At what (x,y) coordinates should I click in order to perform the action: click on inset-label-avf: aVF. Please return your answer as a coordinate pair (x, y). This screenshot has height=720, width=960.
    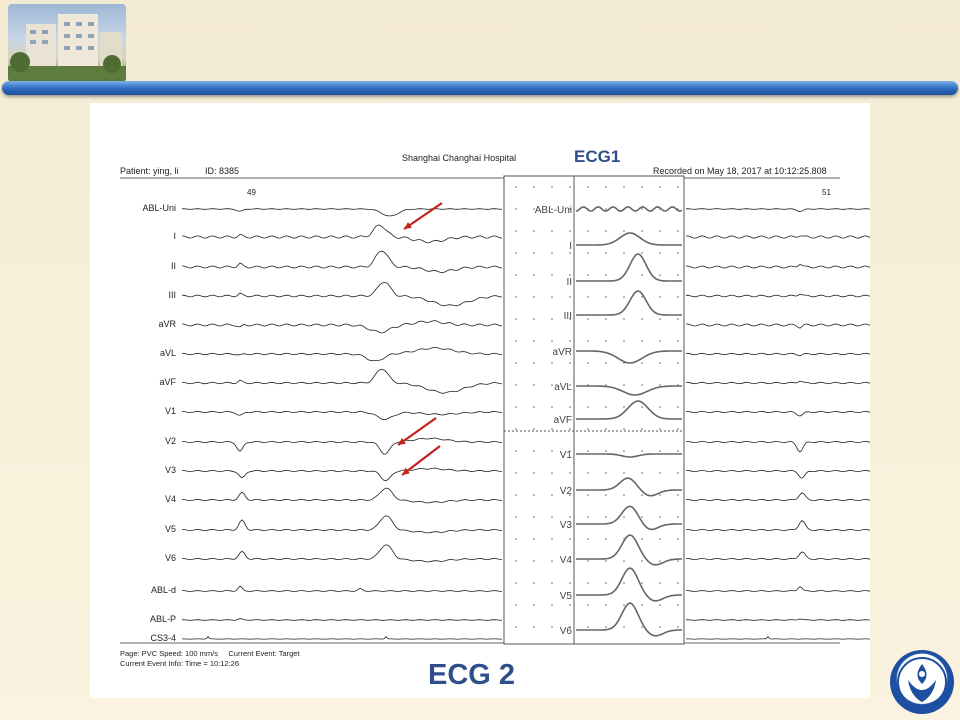
    Looking at the image, I should click on (563, 420).